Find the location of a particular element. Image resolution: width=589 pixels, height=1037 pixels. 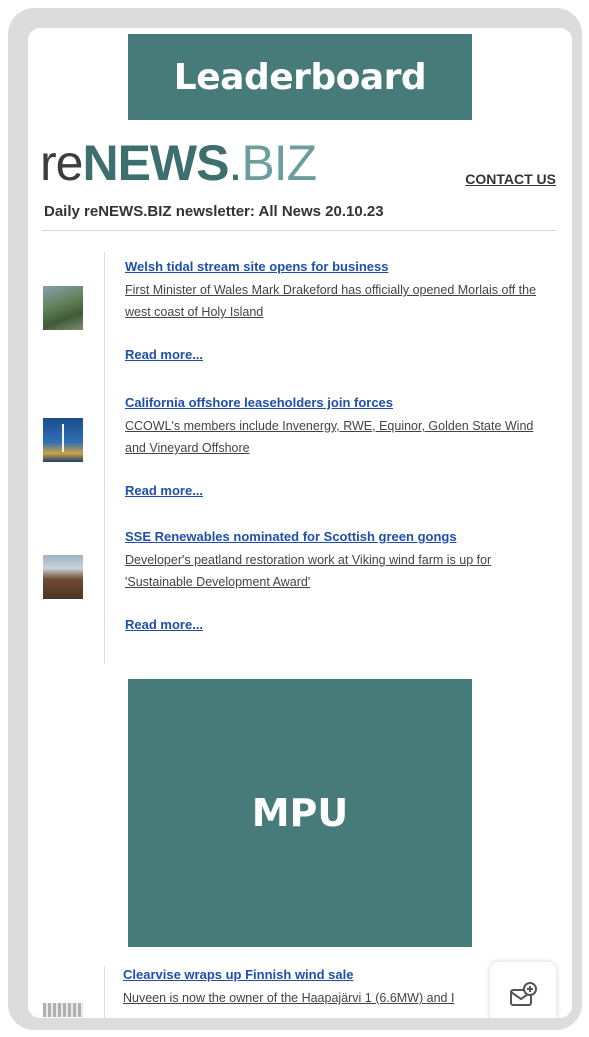

article-thumbnail-clearvise is located at coordinates (63, 1010).